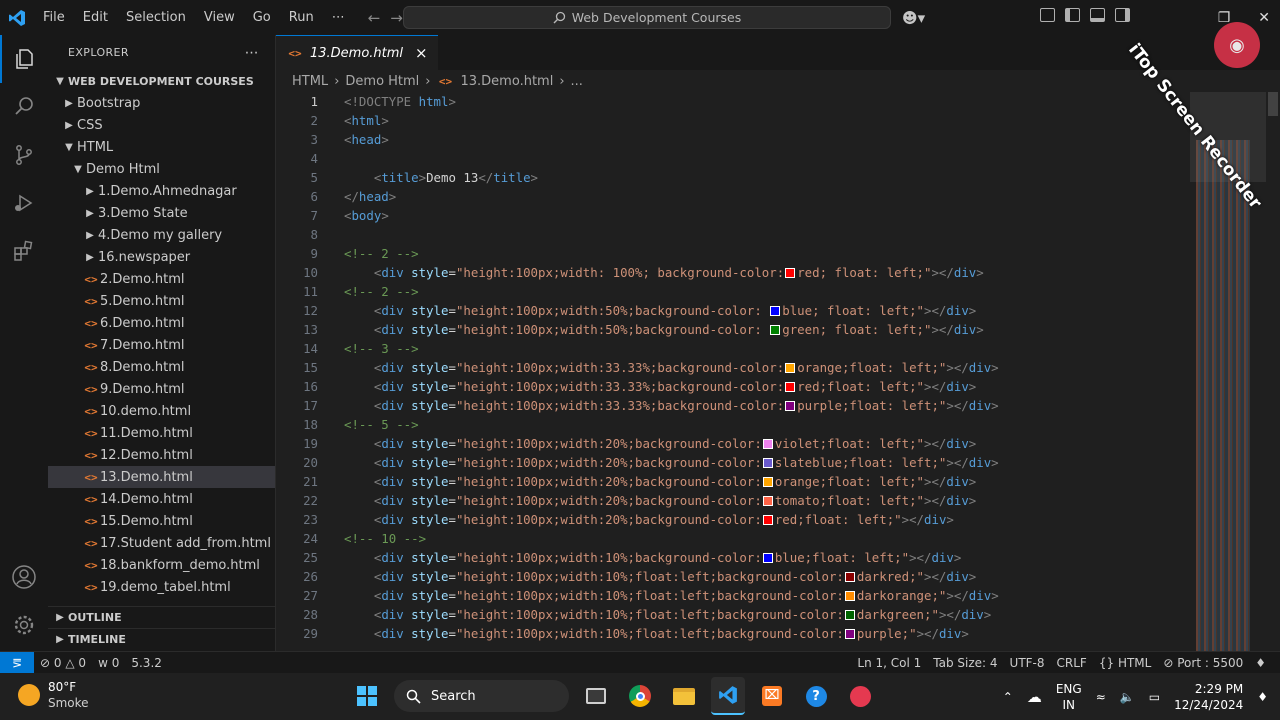 The width and height of the screenshot is (1280, 720). What do you see at coordinates (647, 17) in the screenshot?
I see `command-center-search: Web Development Courses` at bounding box center [647, 17].